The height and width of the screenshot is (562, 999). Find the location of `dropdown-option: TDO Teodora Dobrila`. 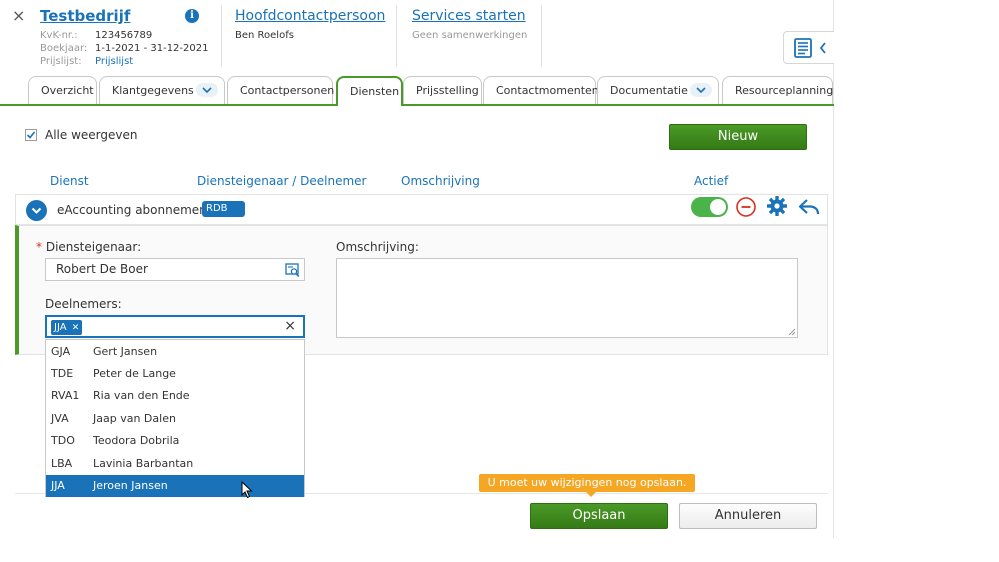

dropdown-option: TDO Teodora Dobrila is located at coordinates (175, 441).